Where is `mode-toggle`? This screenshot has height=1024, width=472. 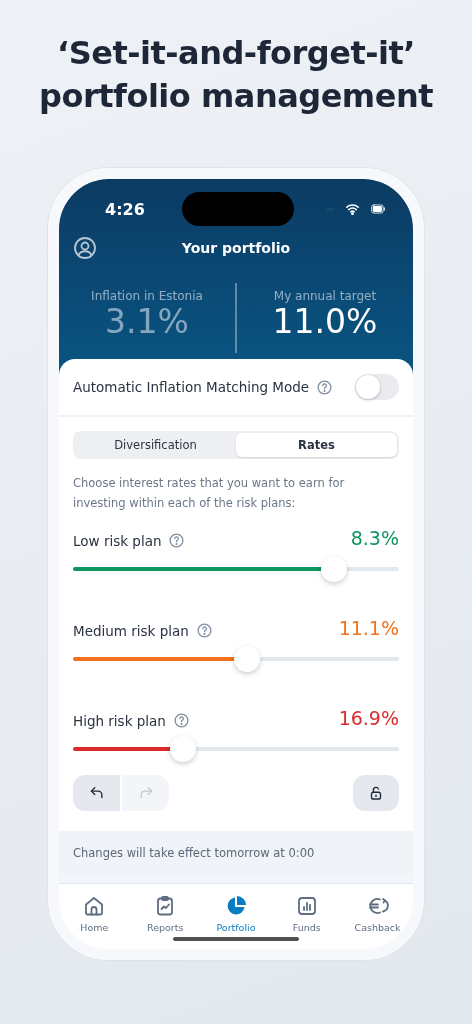
mode-toggle is located at coordinates (377, 387).